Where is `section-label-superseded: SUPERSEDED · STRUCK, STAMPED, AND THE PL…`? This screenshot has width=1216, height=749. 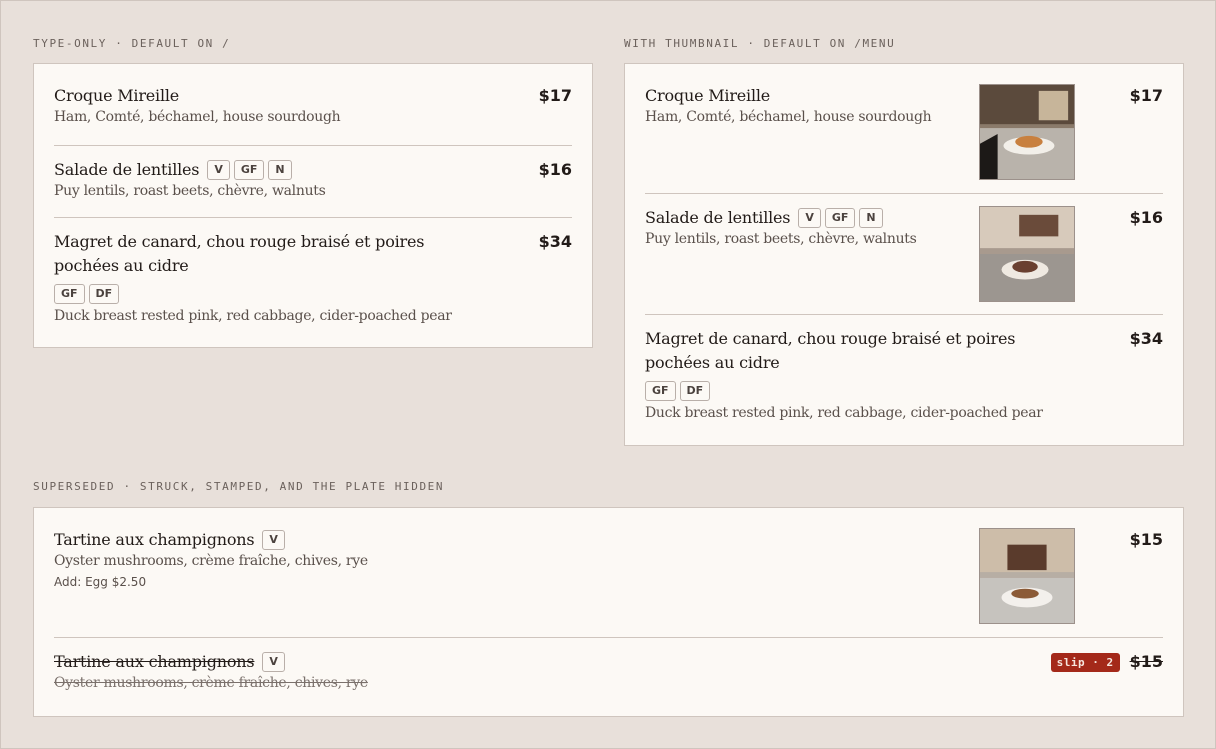
section-label-superseded: SUPERSEDED · STRUCK, STAMPED, AND THE PL… is located at coordinates (239, 486).